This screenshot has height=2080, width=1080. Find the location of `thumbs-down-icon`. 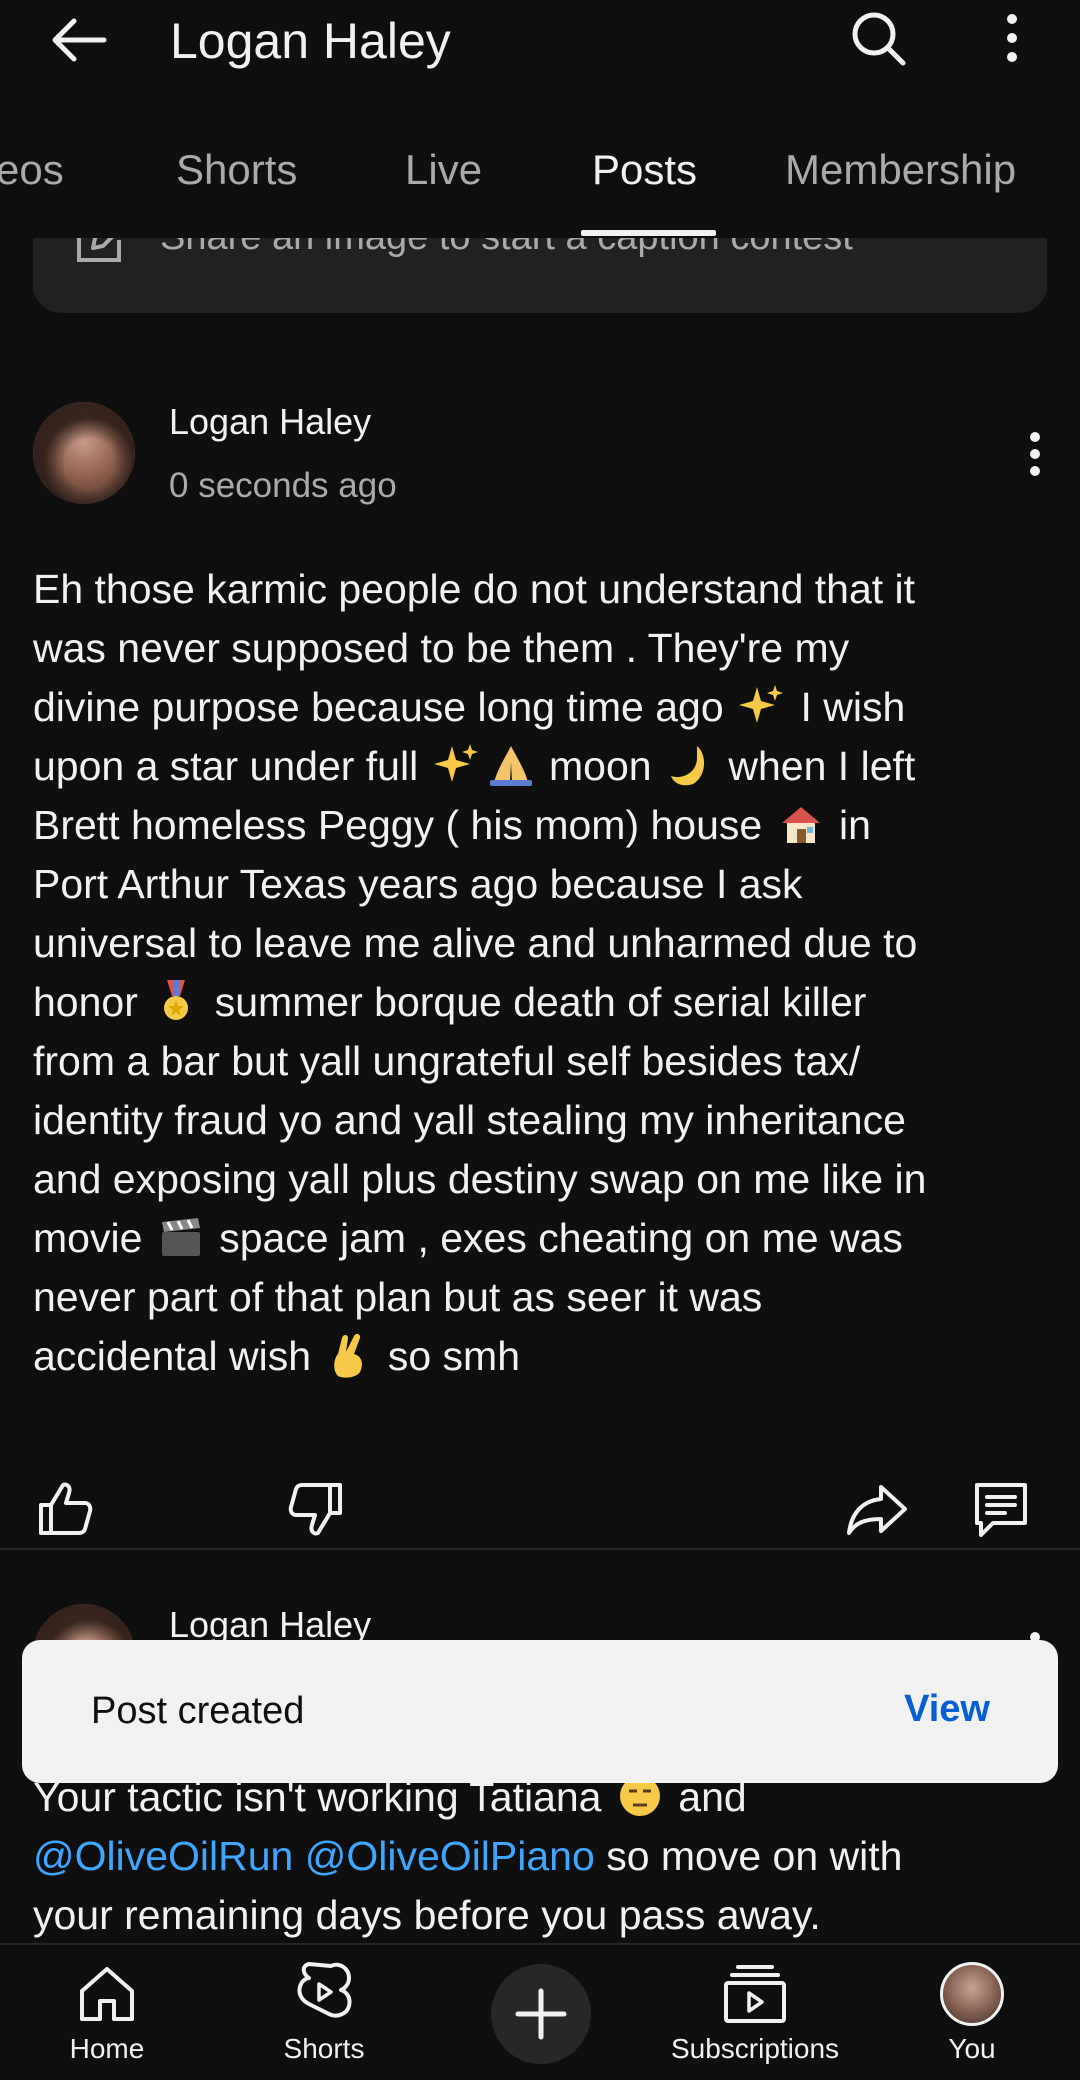

thumbs-down-icon is located at coordinates (315, 1509).